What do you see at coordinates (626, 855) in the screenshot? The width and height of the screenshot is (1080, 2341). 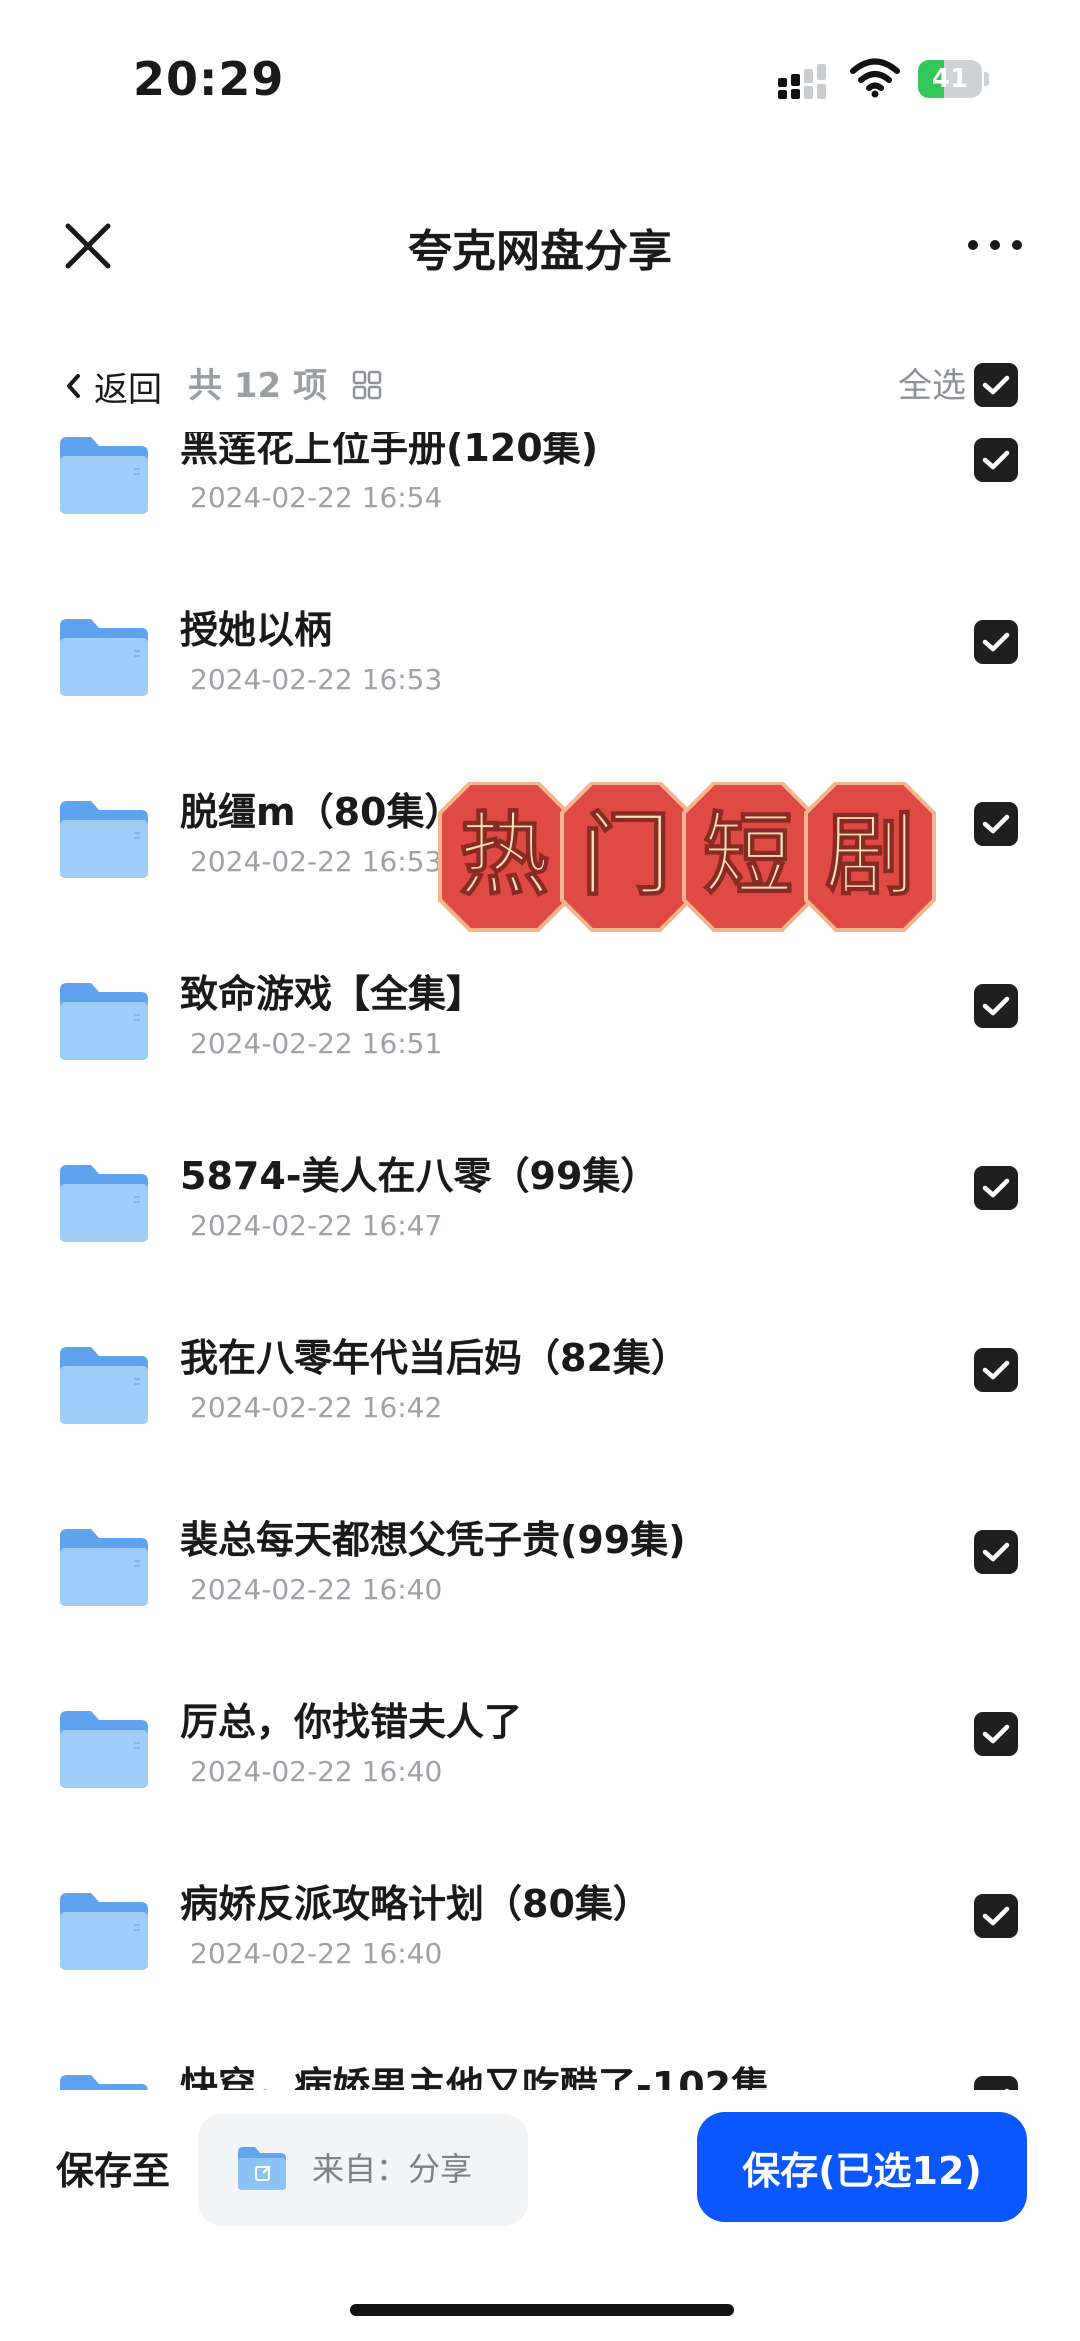 I see `stamp-char: 门` at bounding box center [626, 855].